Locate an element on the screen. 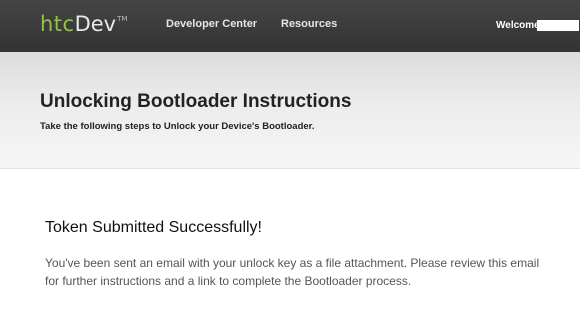 This screenshot has height=309, width=580. success-heading: Token Submitted Successfully! is located at coordinates (153, 227).